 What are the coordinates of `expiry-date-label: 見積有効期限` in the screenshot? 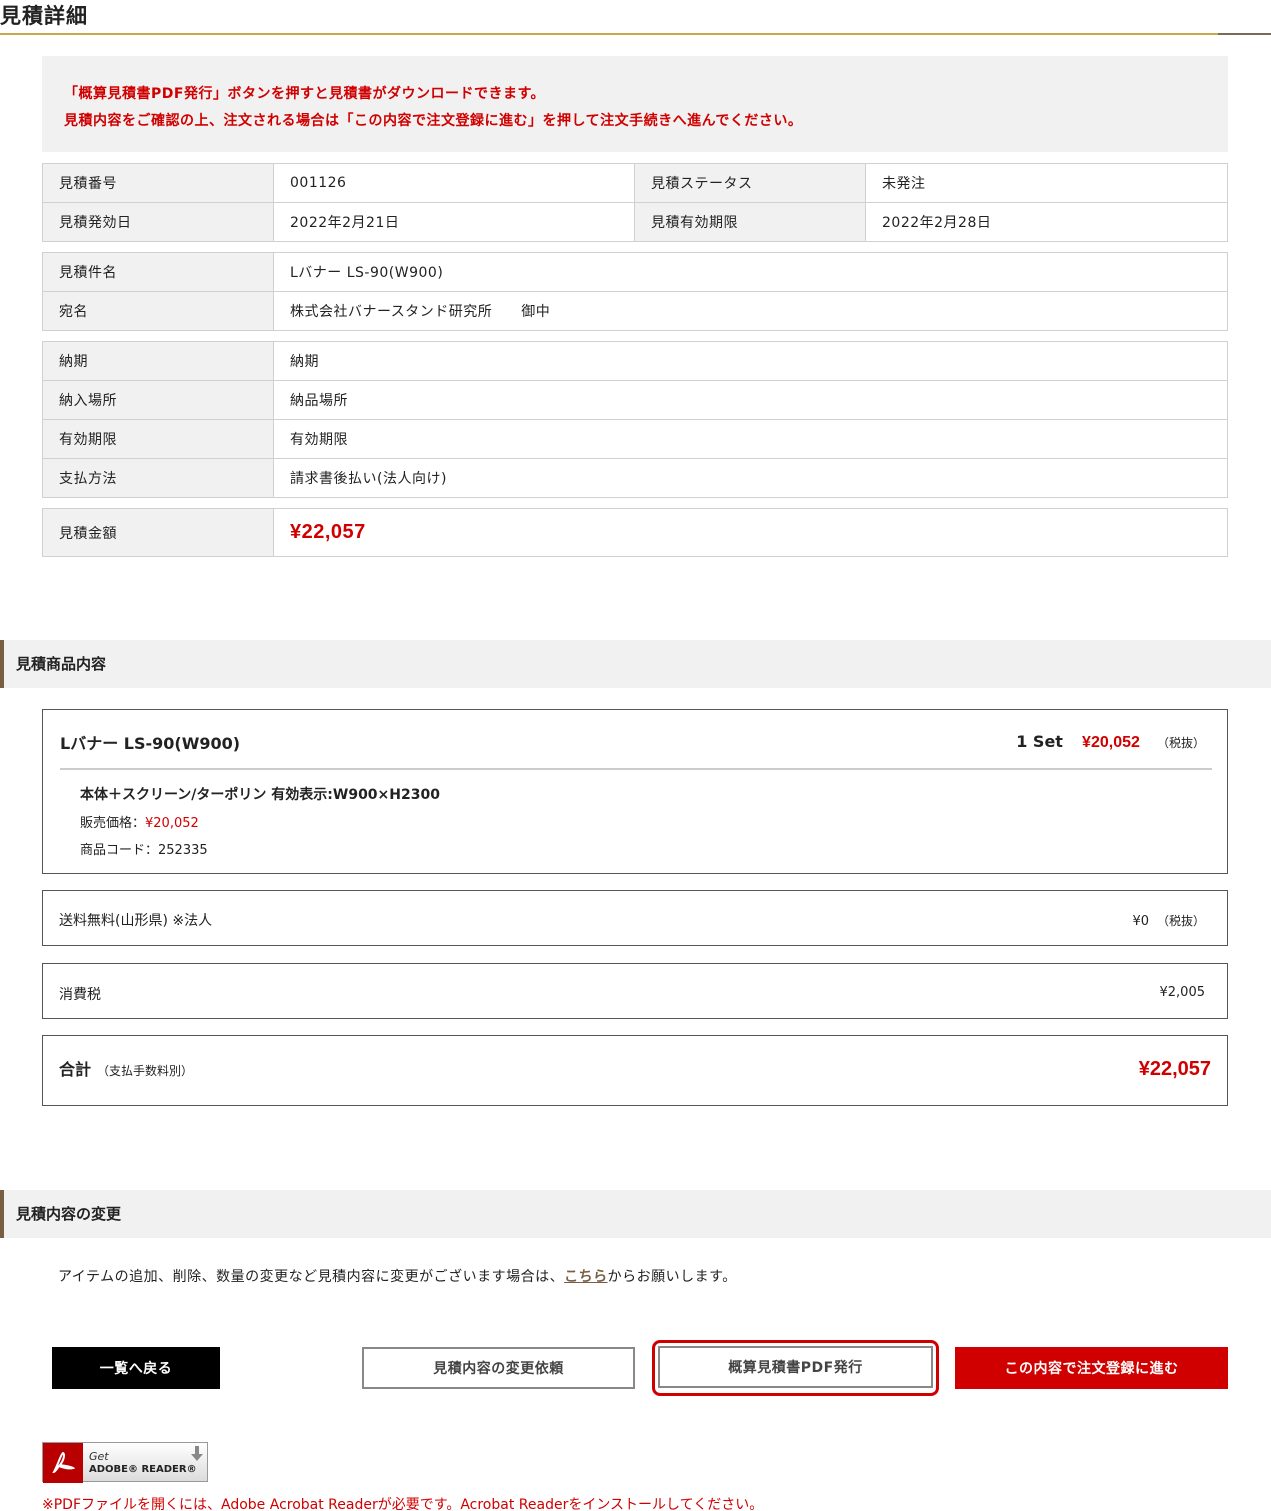 It's located at (750, 222).